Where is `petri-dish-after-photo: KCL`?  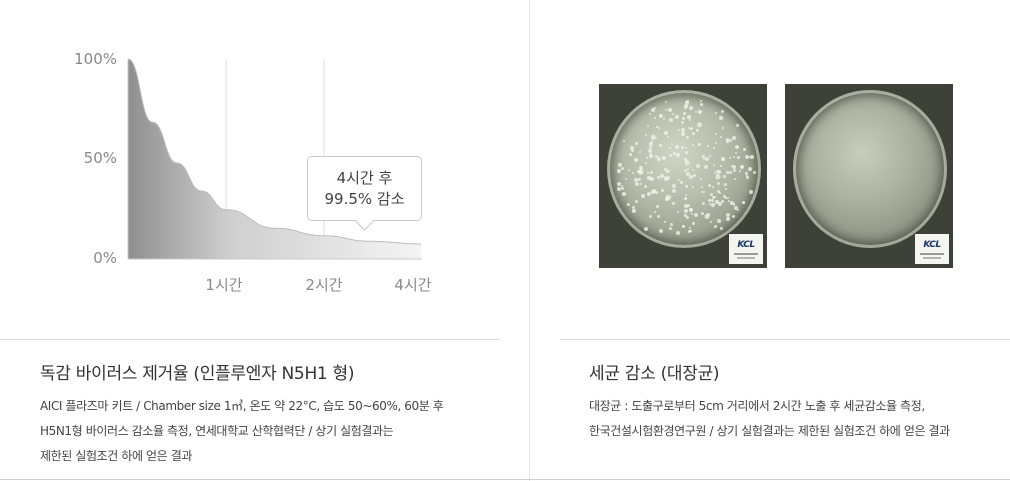 petri-dish-after-photo: KCL is located at coordinates (869, 176).